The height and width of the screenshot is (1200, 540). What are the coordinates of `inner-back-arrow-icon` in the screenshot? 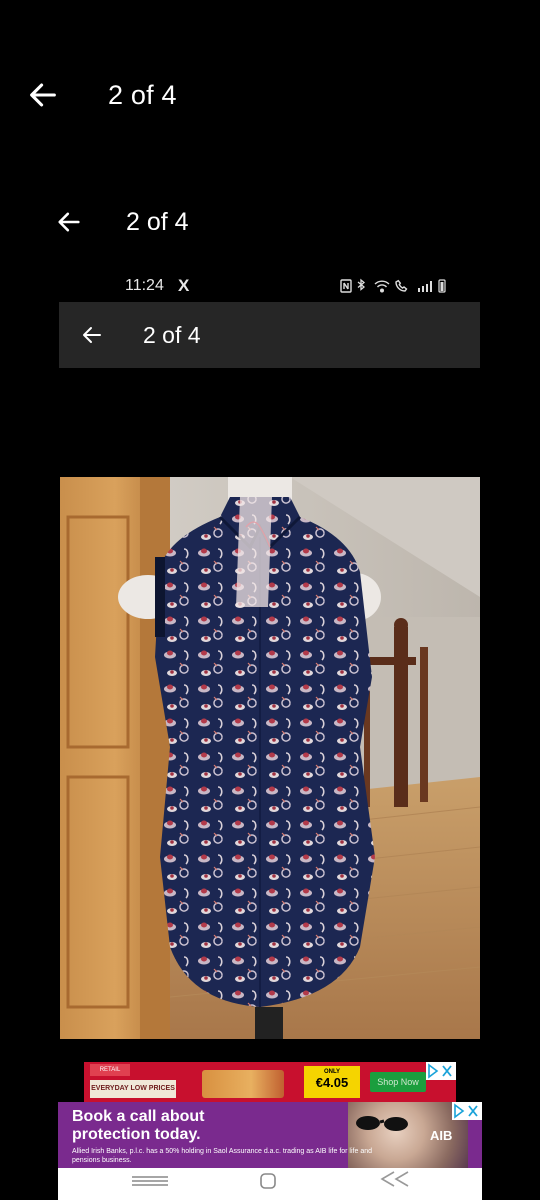 It's located at (92, 335).